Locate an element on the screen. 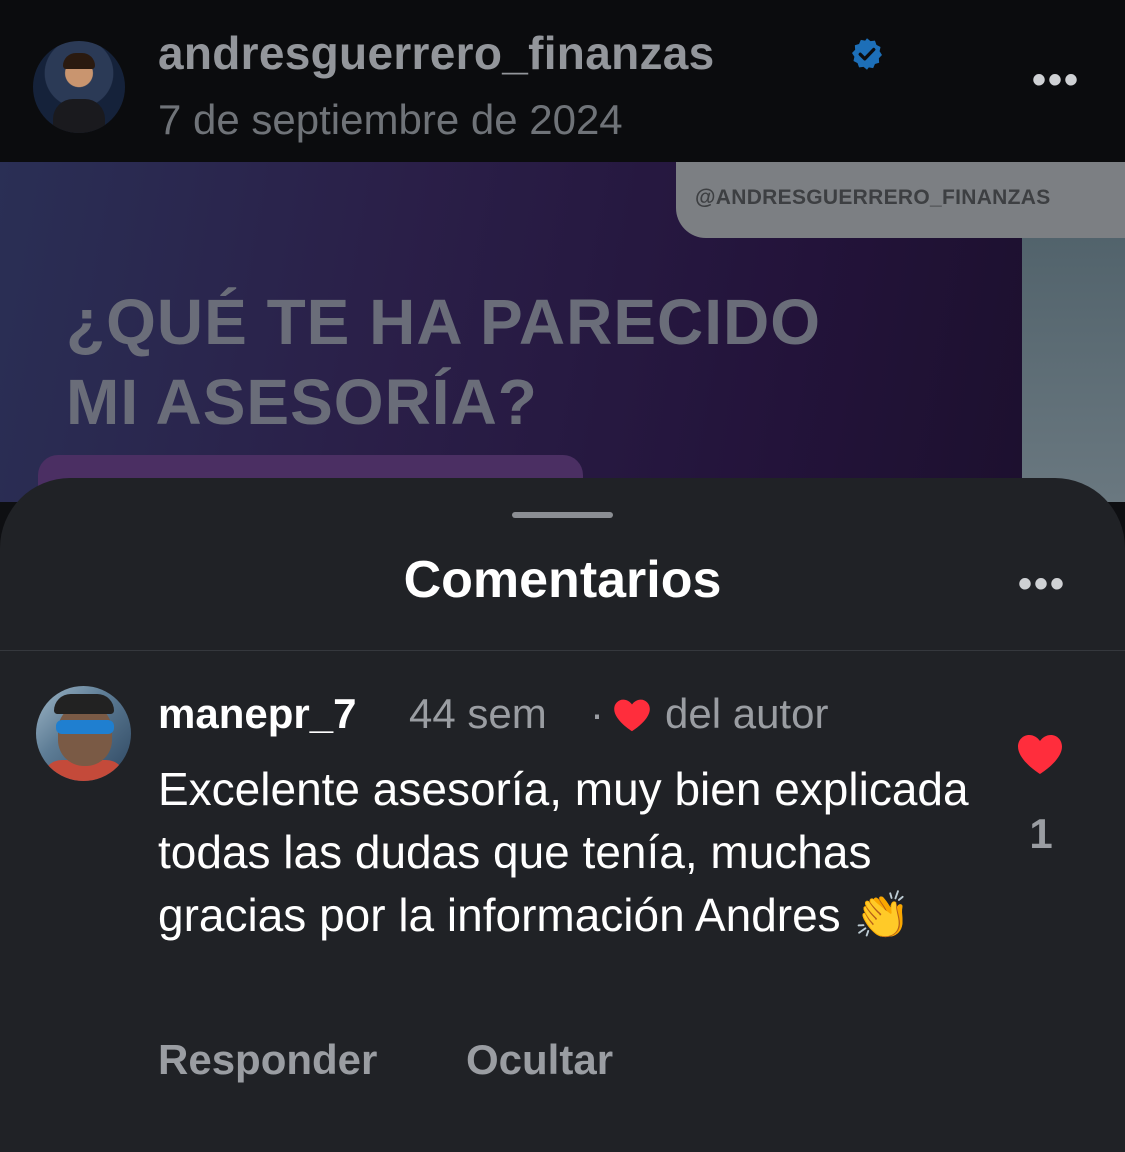 Image resolution: width=1125 pixels, height=1152 pixels. sheet-title: Comentarios is located at coordinates (562, 580).